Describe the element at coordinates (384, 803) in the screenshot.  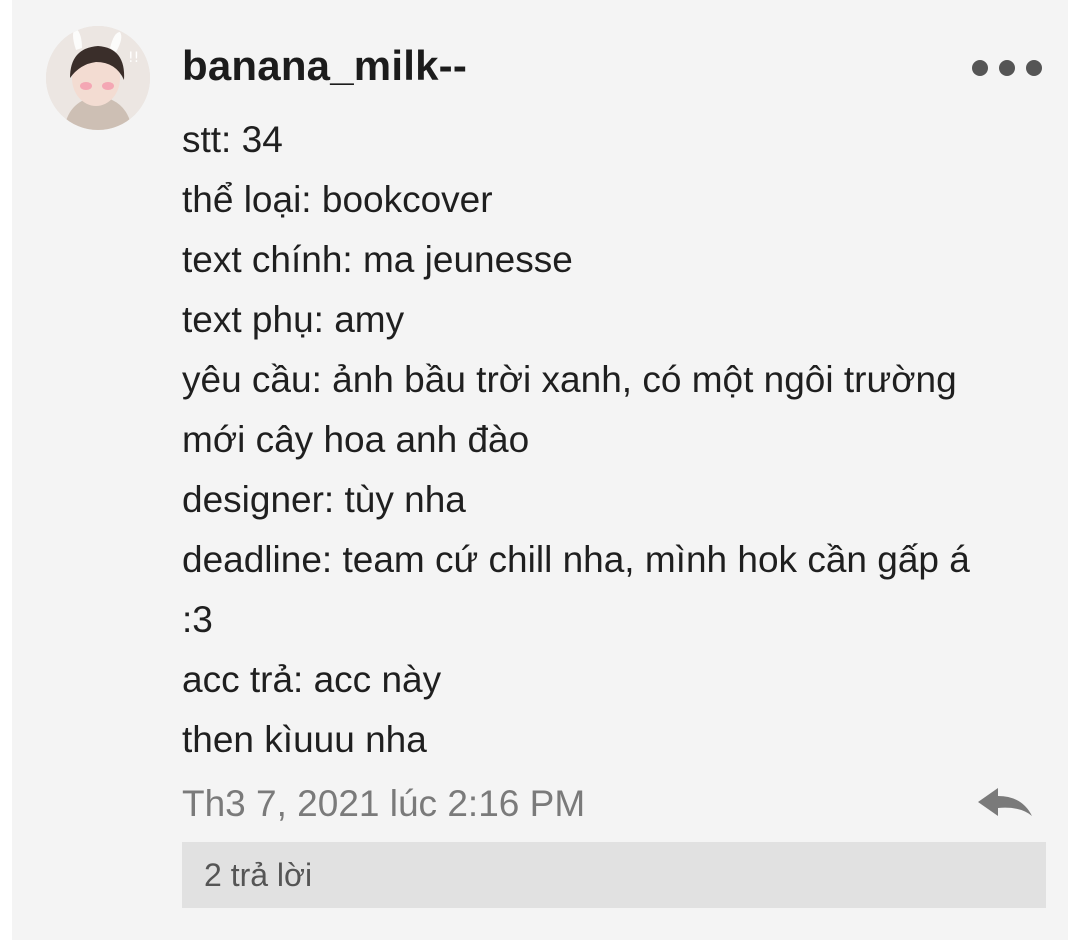
I see `comment-timestamp: Th3 7, 2021 lúc 2:16 PM` at that location.